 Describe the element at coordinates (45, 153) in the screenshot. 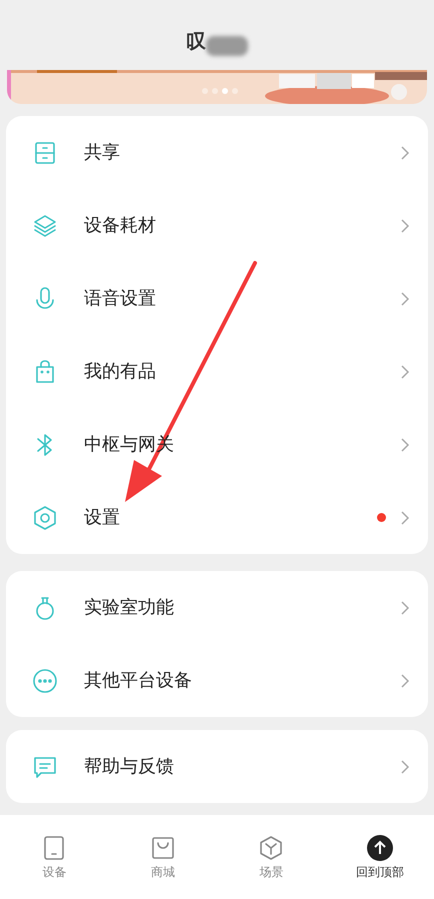

I see `drawer-icon` at that location.